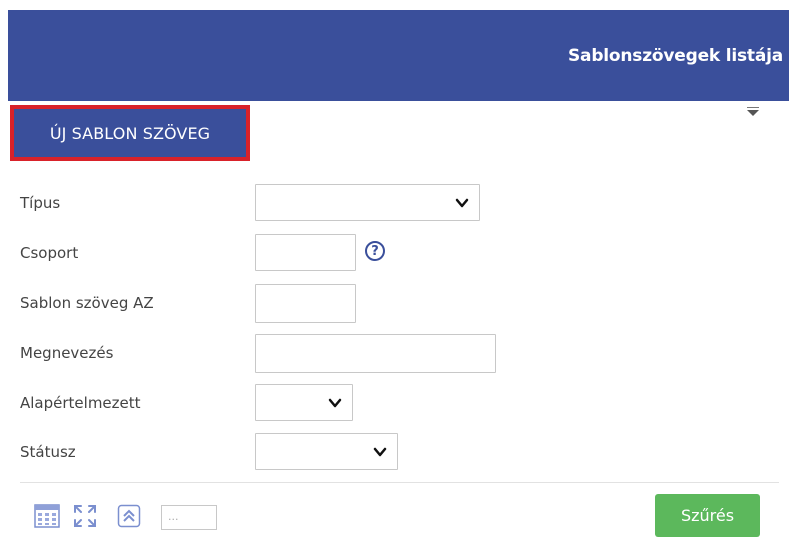 Image resolution: width=789 pixels, height=541 pixels. What do you see at coordinates (87, 303) in the screenshot?
I see `sablon-az-label: Sablon szöveg AZ` at bounding box center [87, 303].